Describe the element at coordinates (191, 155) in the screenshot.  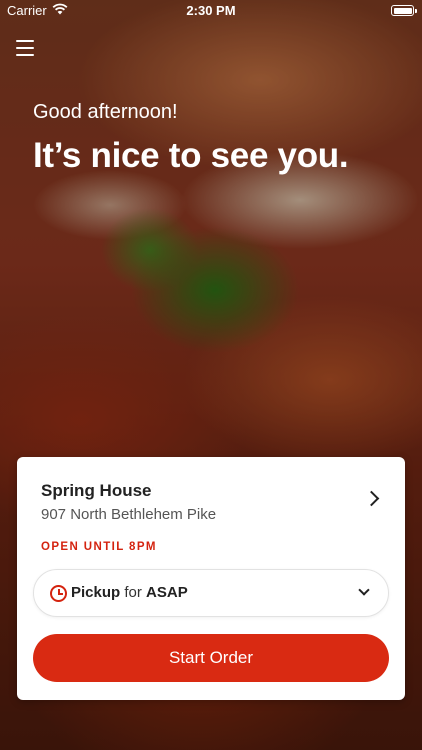
I see `welcome-headline: It’s nice to see you.` at that location.